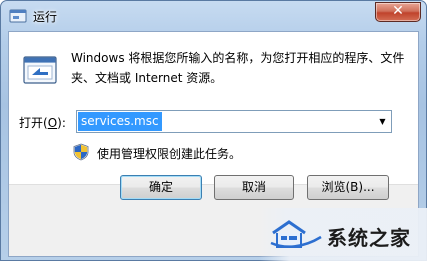 This screenshot has width=427, height=261. What do you see at coordinates (296, 234) in the screenshot?
I see `house-logo-icon` at bounding box center [296, 234].